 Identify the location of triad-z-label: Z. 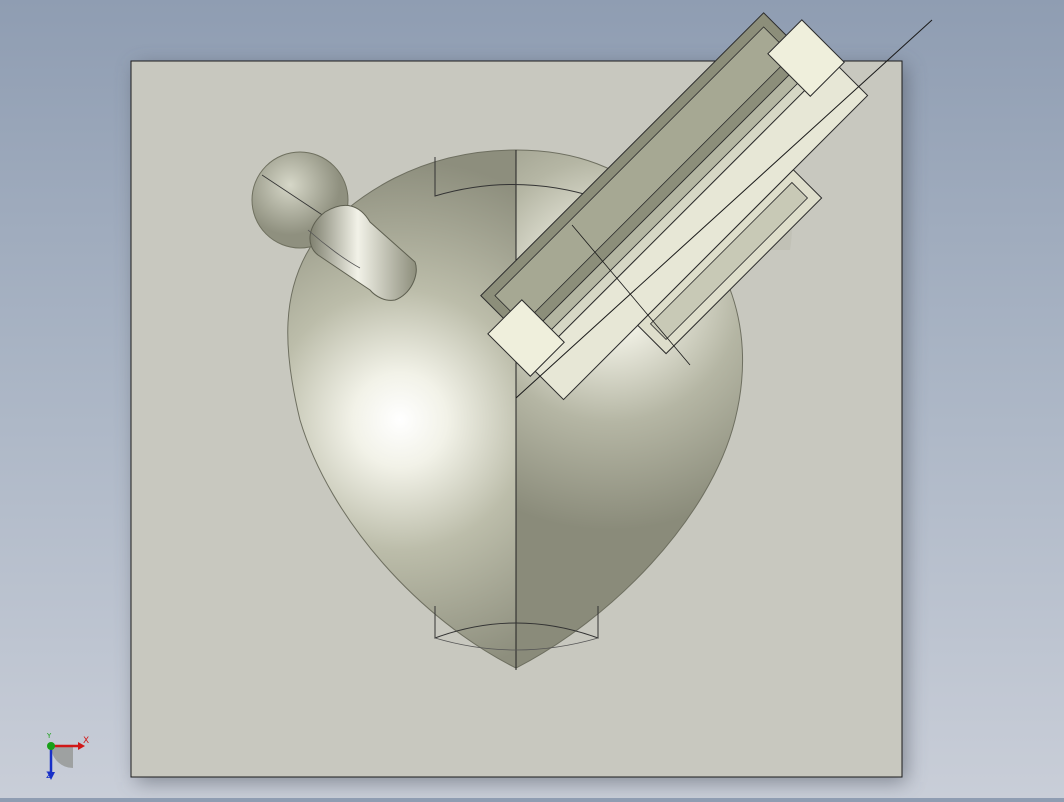
(49, 776).